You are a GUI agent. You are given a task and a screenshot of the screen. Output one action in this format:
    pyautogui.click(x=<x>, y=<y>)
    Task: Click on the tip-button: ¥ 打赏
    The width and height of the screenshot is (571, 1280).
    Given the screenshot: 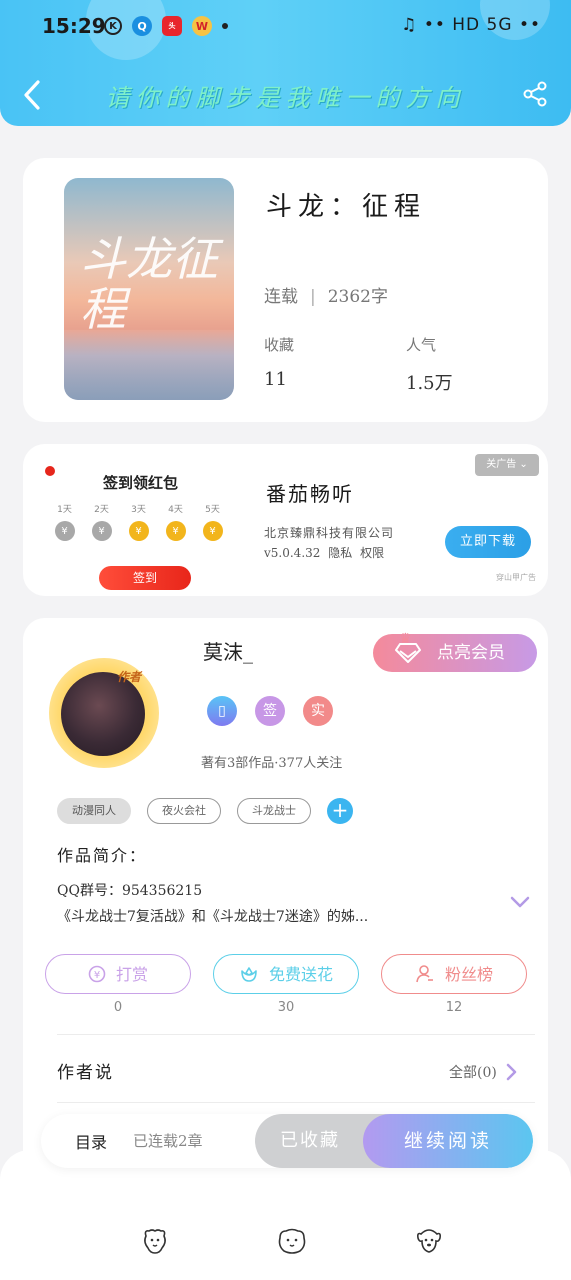 What is the action you would take?
    pyautogui.click(x=118, y=974)
    